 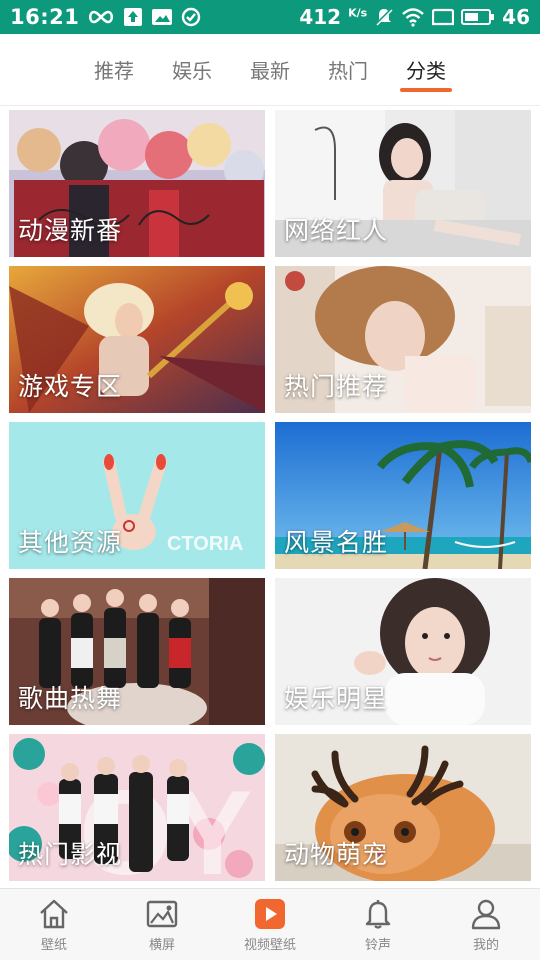 What do you see at coordinates (54, 914) in the screenshot?
I see `home-icon` at bounding box center [54, 914].